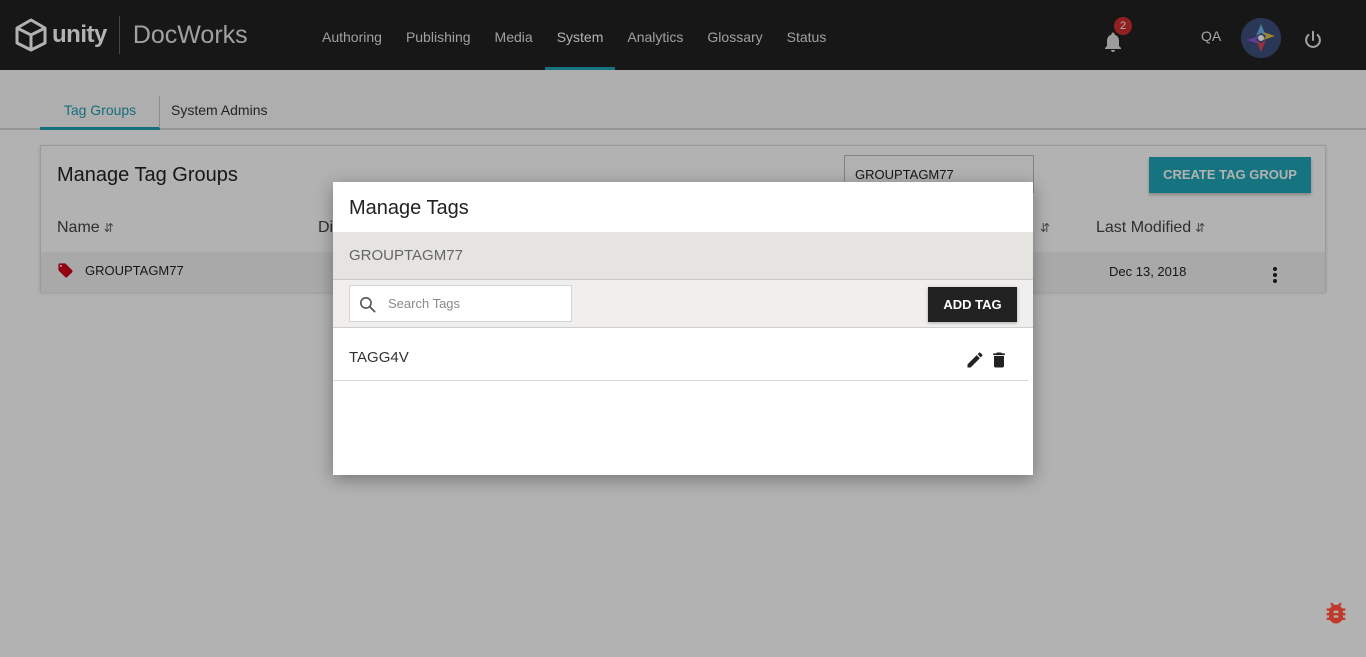 This screenshot has width=1366, height=657. I want to click on search-icon, so click(367, 304).